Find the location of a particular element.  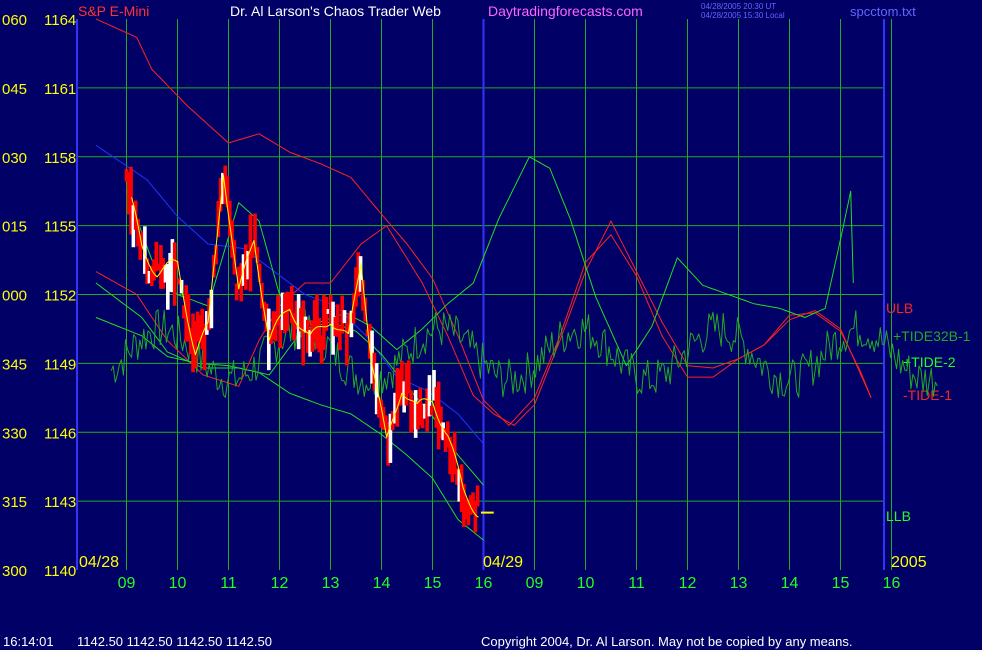

timestamp-ut: 04/28/2005 20:30 UT is located at coordinates (738, 6).